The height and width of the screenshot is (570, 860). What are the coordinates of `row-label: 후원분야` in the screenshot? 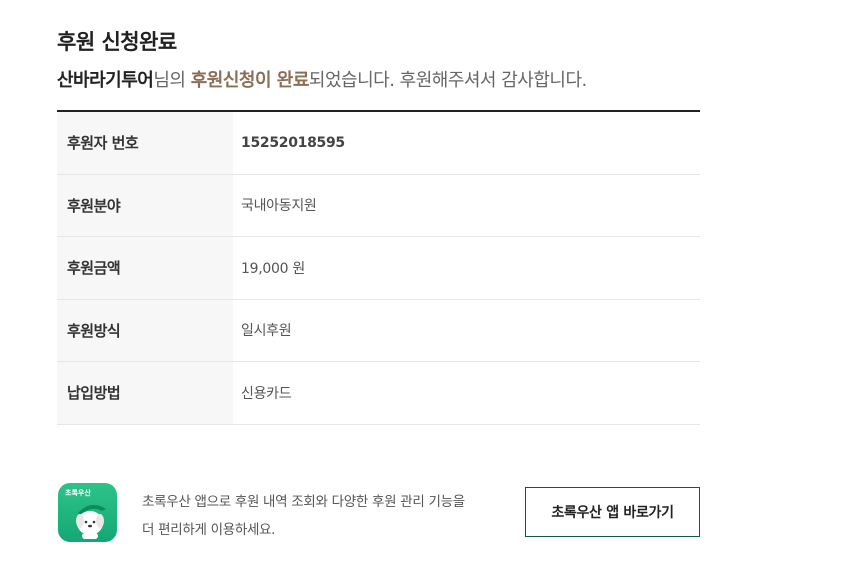 It's located at (145, 205).